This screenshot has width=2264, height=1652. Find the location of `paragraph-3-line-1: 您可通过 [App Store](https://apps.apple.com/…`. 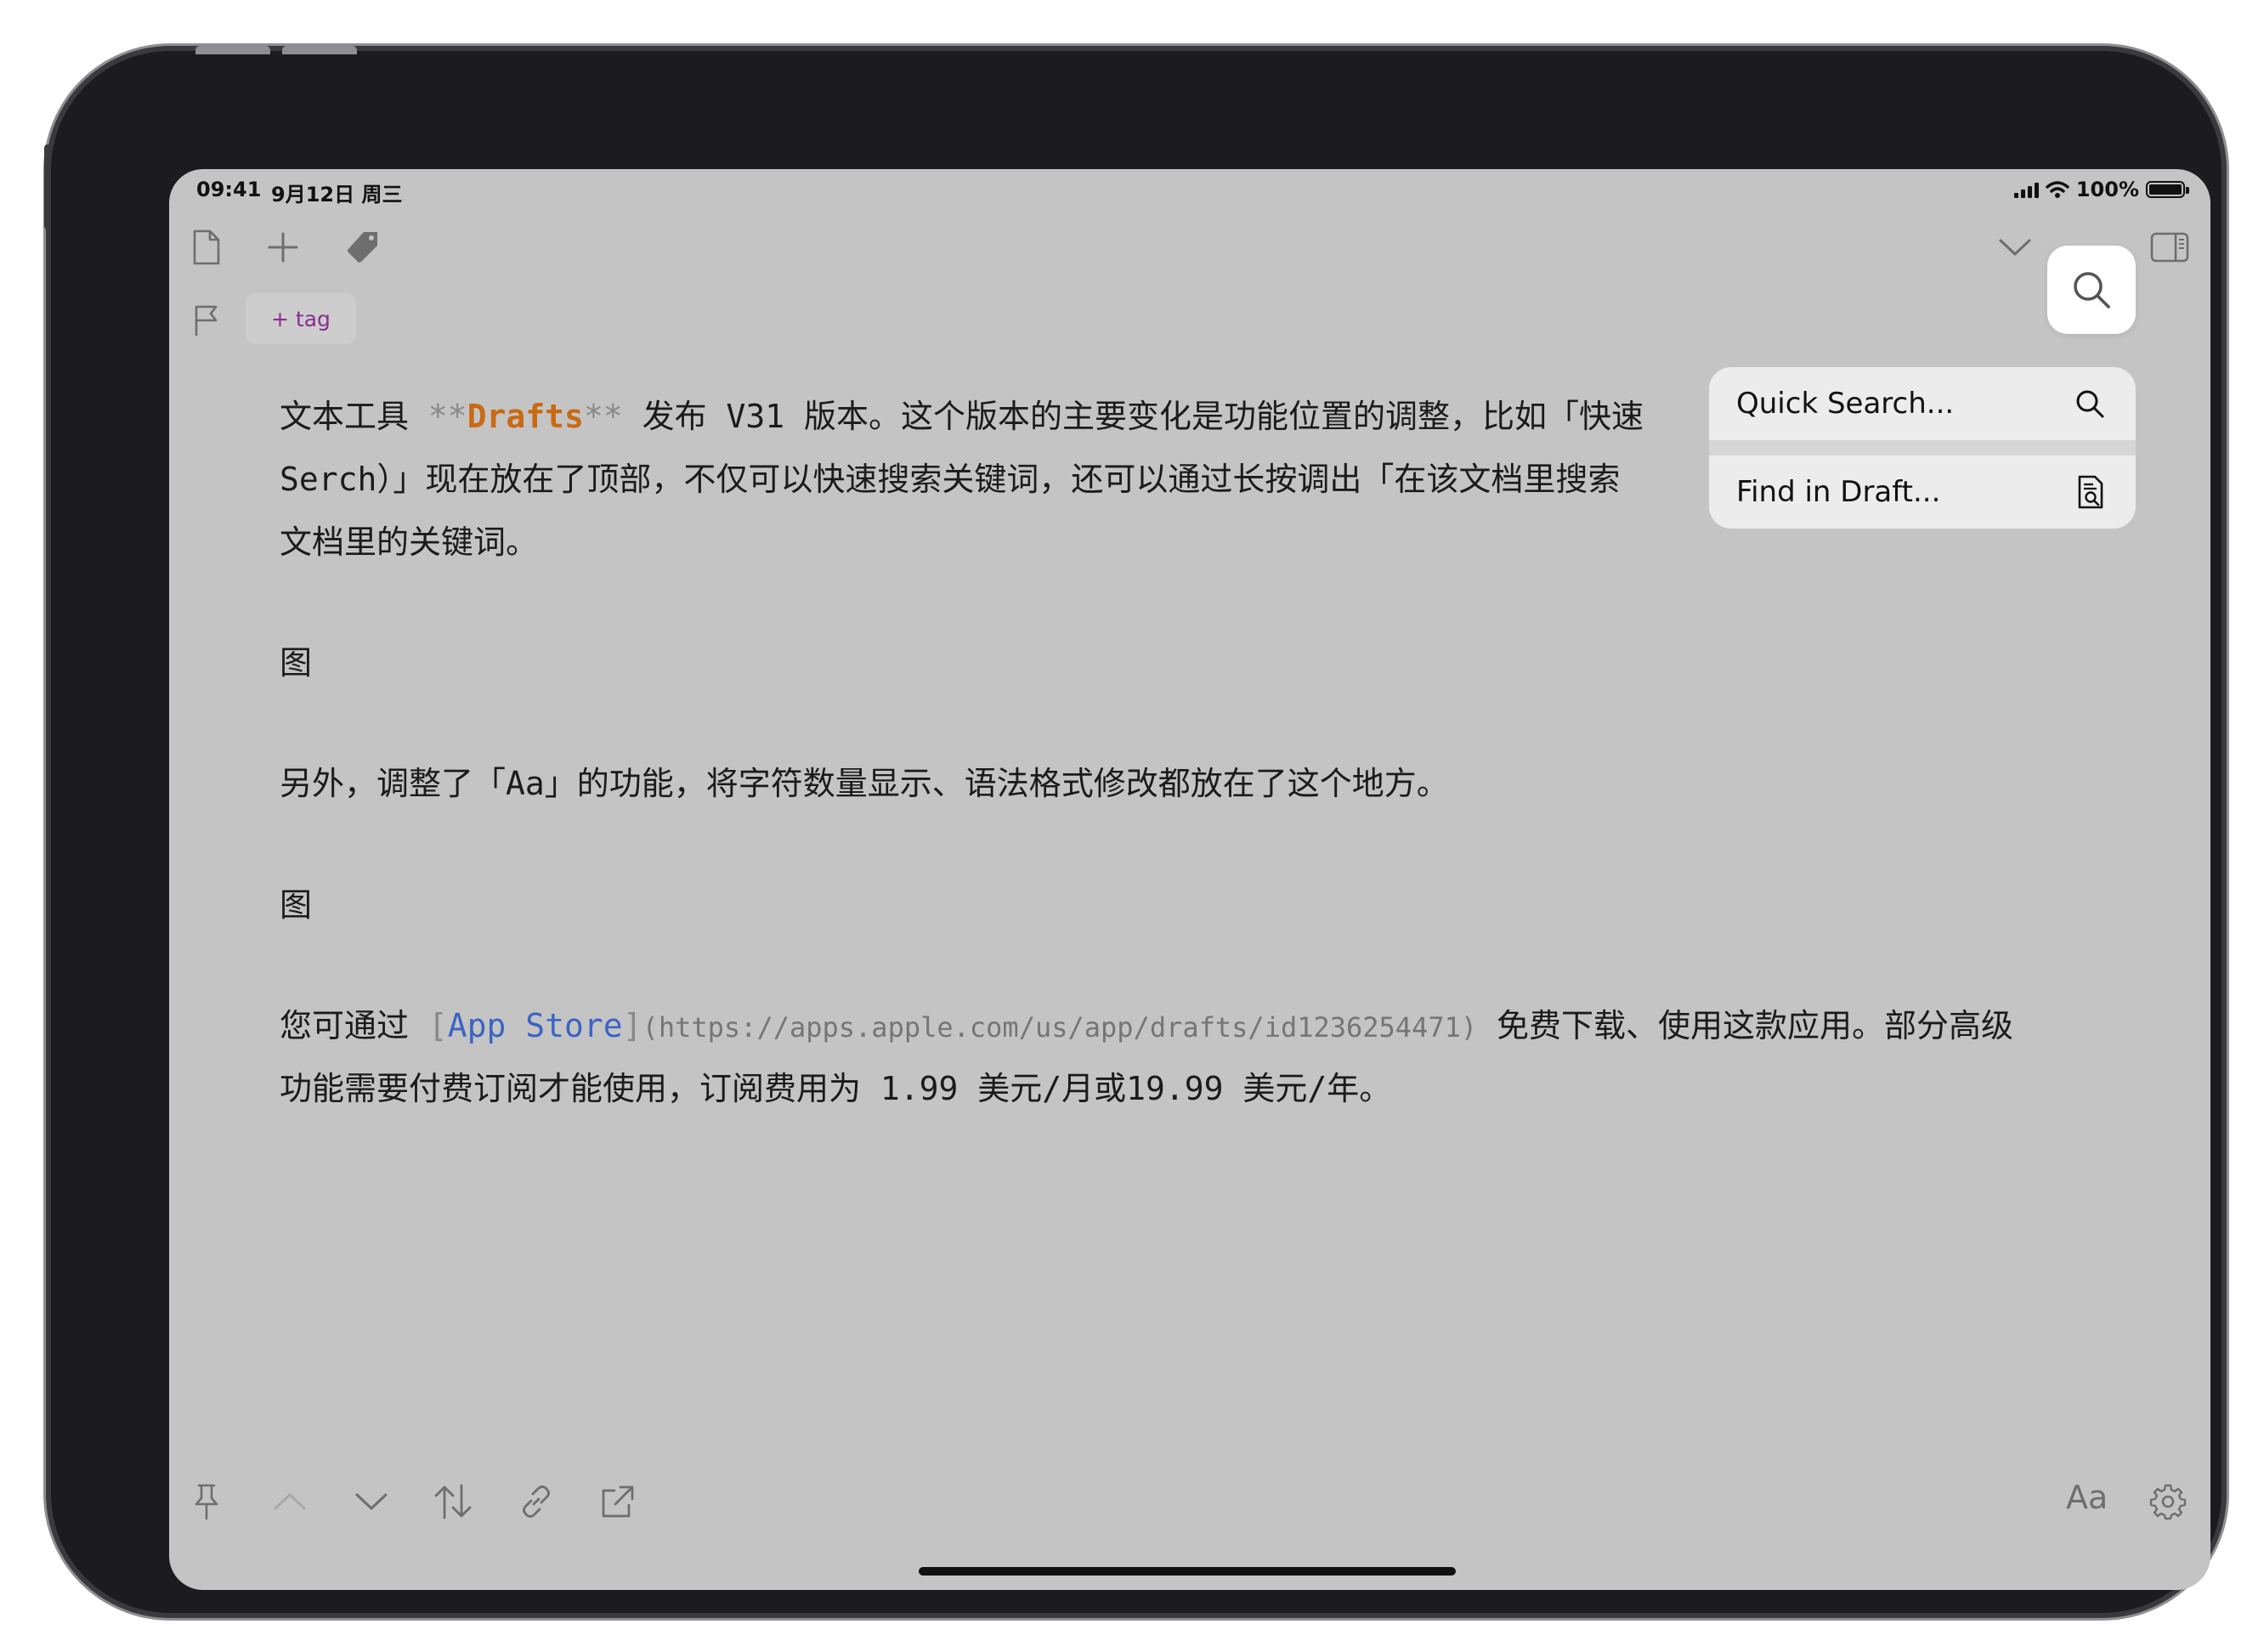

paragraph-3-line-1: 您可通过 [App Store](https://apps.apple.com/… is located at coordinates (1146, 1022).